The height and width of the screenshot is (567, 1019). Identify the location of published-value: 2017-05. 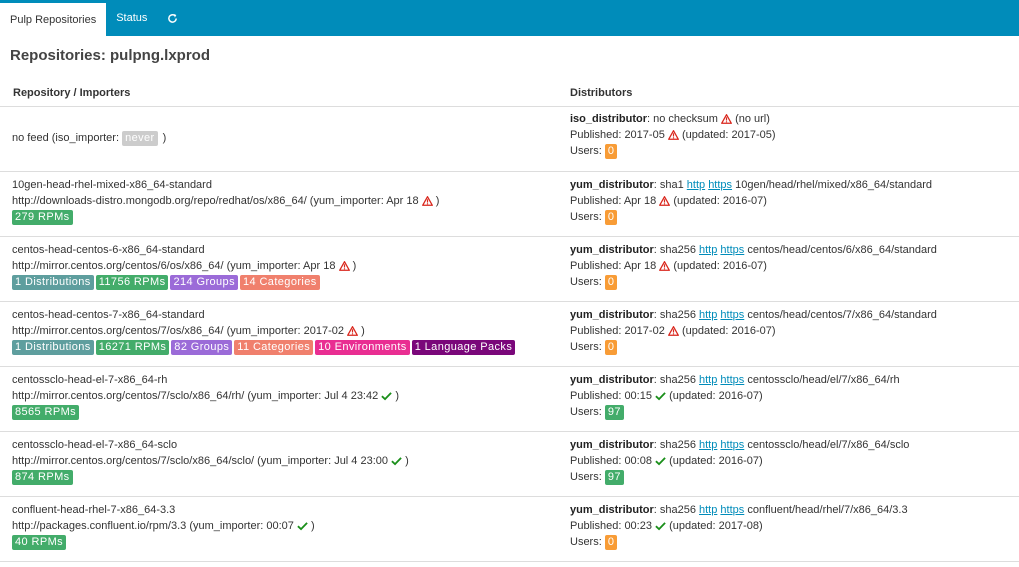
(644, 134).